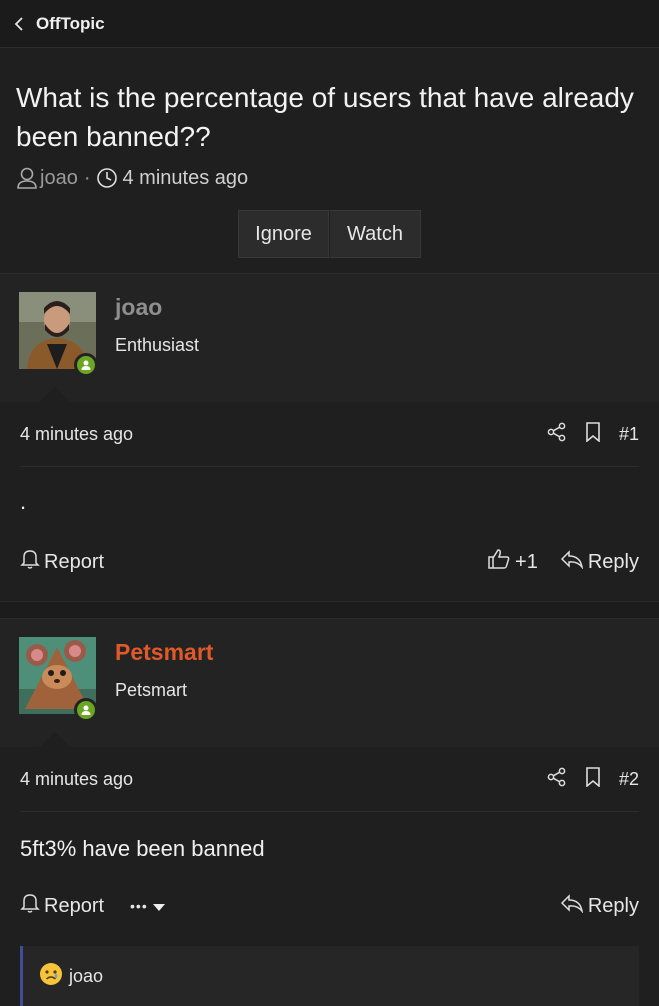 The height and width of the screenshot is (1006, 659). What do you see at coordinates (157, 345) in the screenshot?
I see `post-user-title: Enthusiast` at bounding box center [157, 345].